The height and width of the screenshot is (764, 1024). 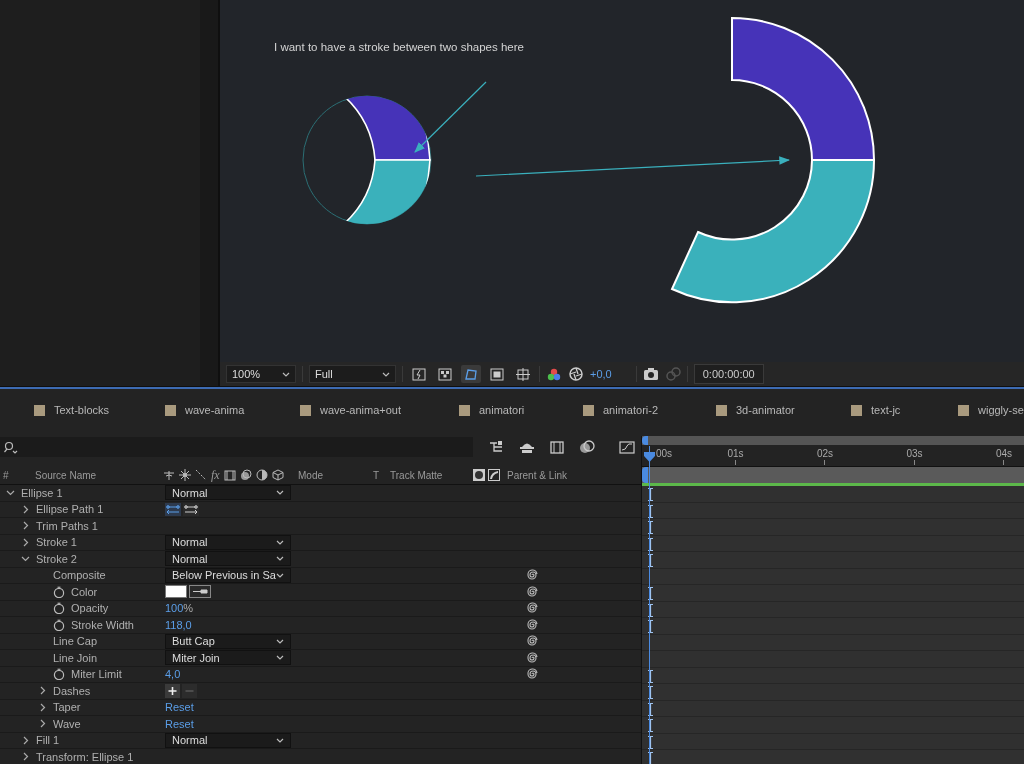 What do you see at coordinates (728, 374) in the screenshot?
I see `timecode-field: 0:00:00:00` at bounding box center [728, 374].